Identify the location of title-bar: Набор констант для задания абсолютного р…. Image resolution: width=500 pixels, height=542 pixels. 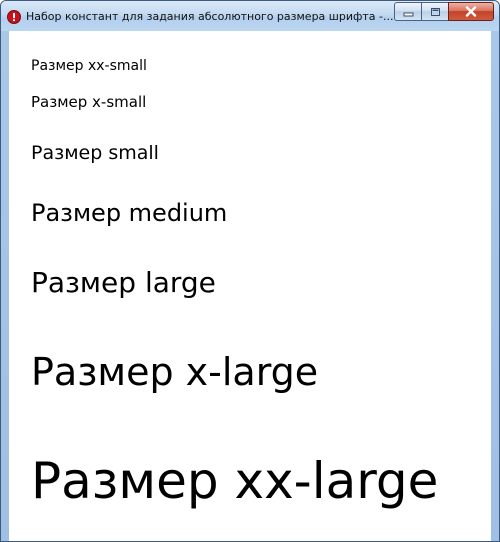
(250, 16).